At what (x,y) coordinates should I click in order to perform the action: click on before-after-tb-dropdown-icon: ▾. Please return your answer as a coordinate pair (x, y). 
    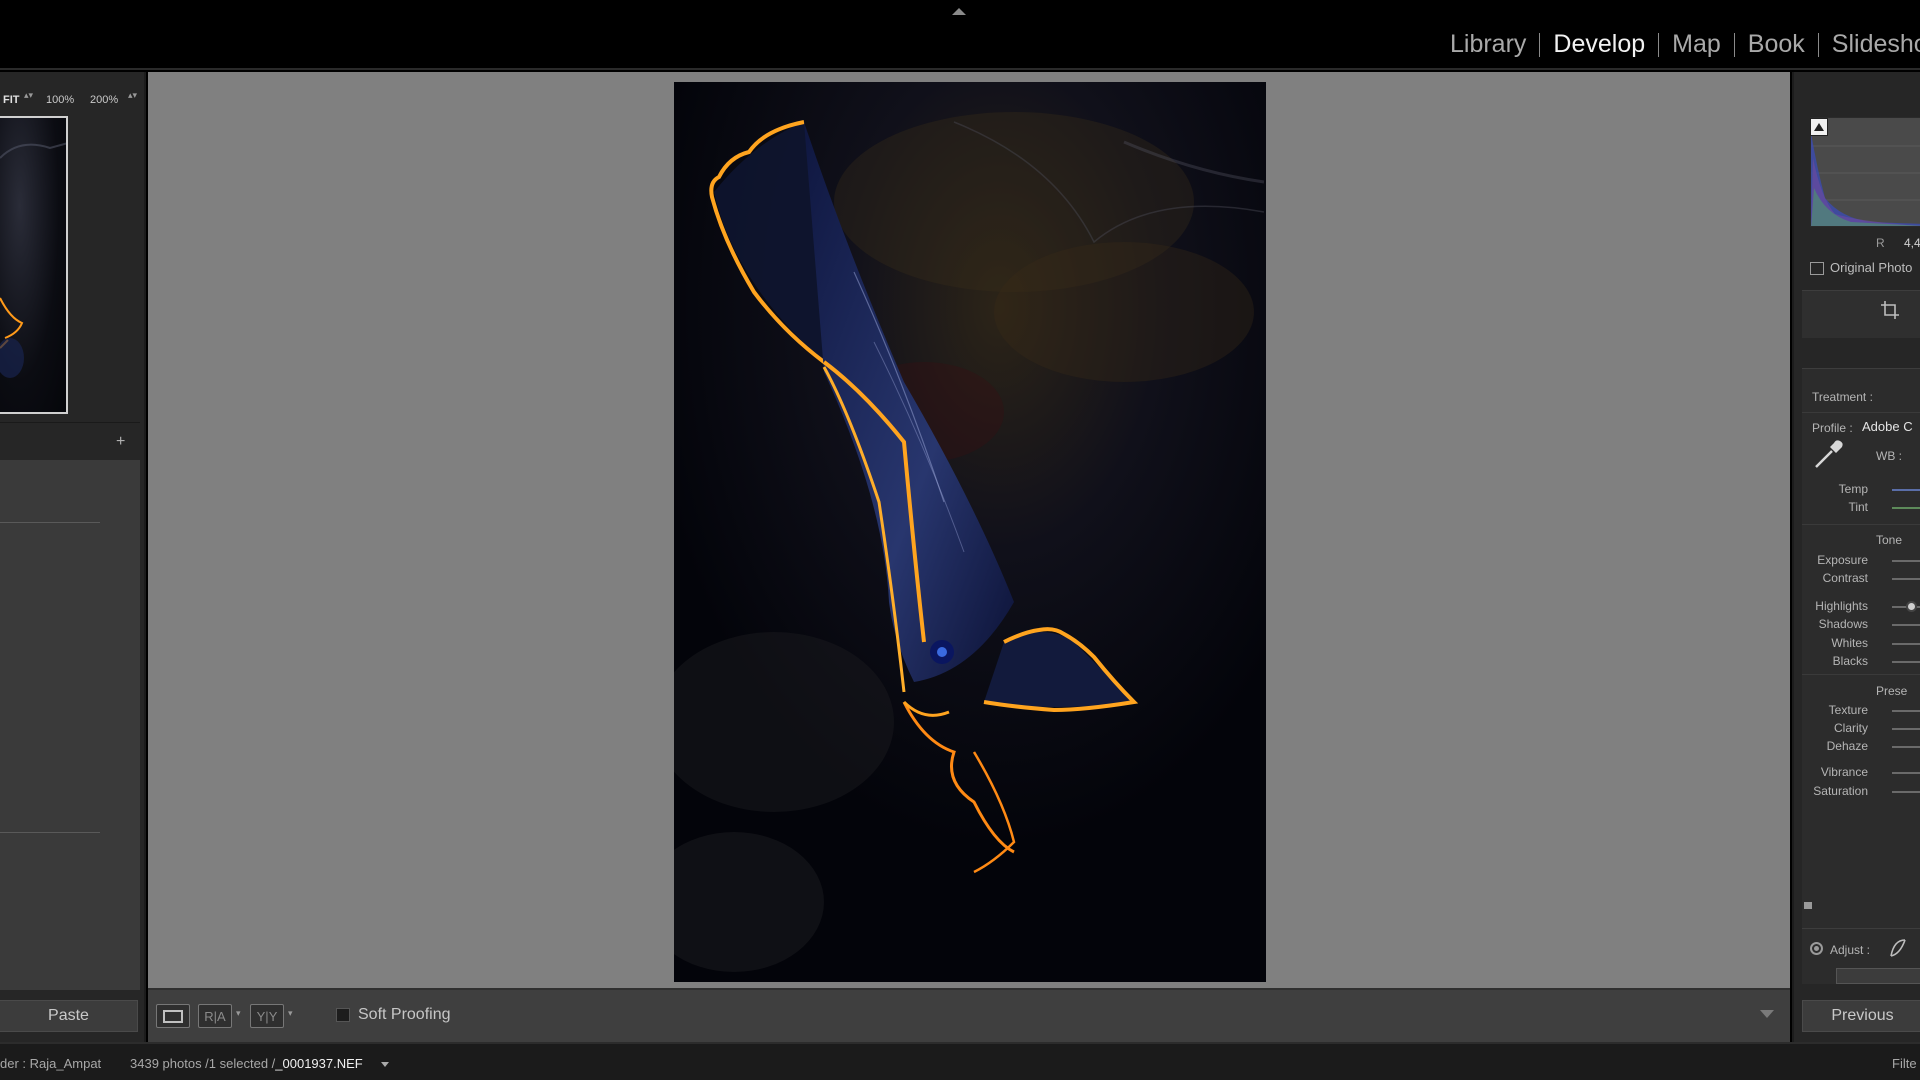
    Looking at the image, I should click on (290, 1013).